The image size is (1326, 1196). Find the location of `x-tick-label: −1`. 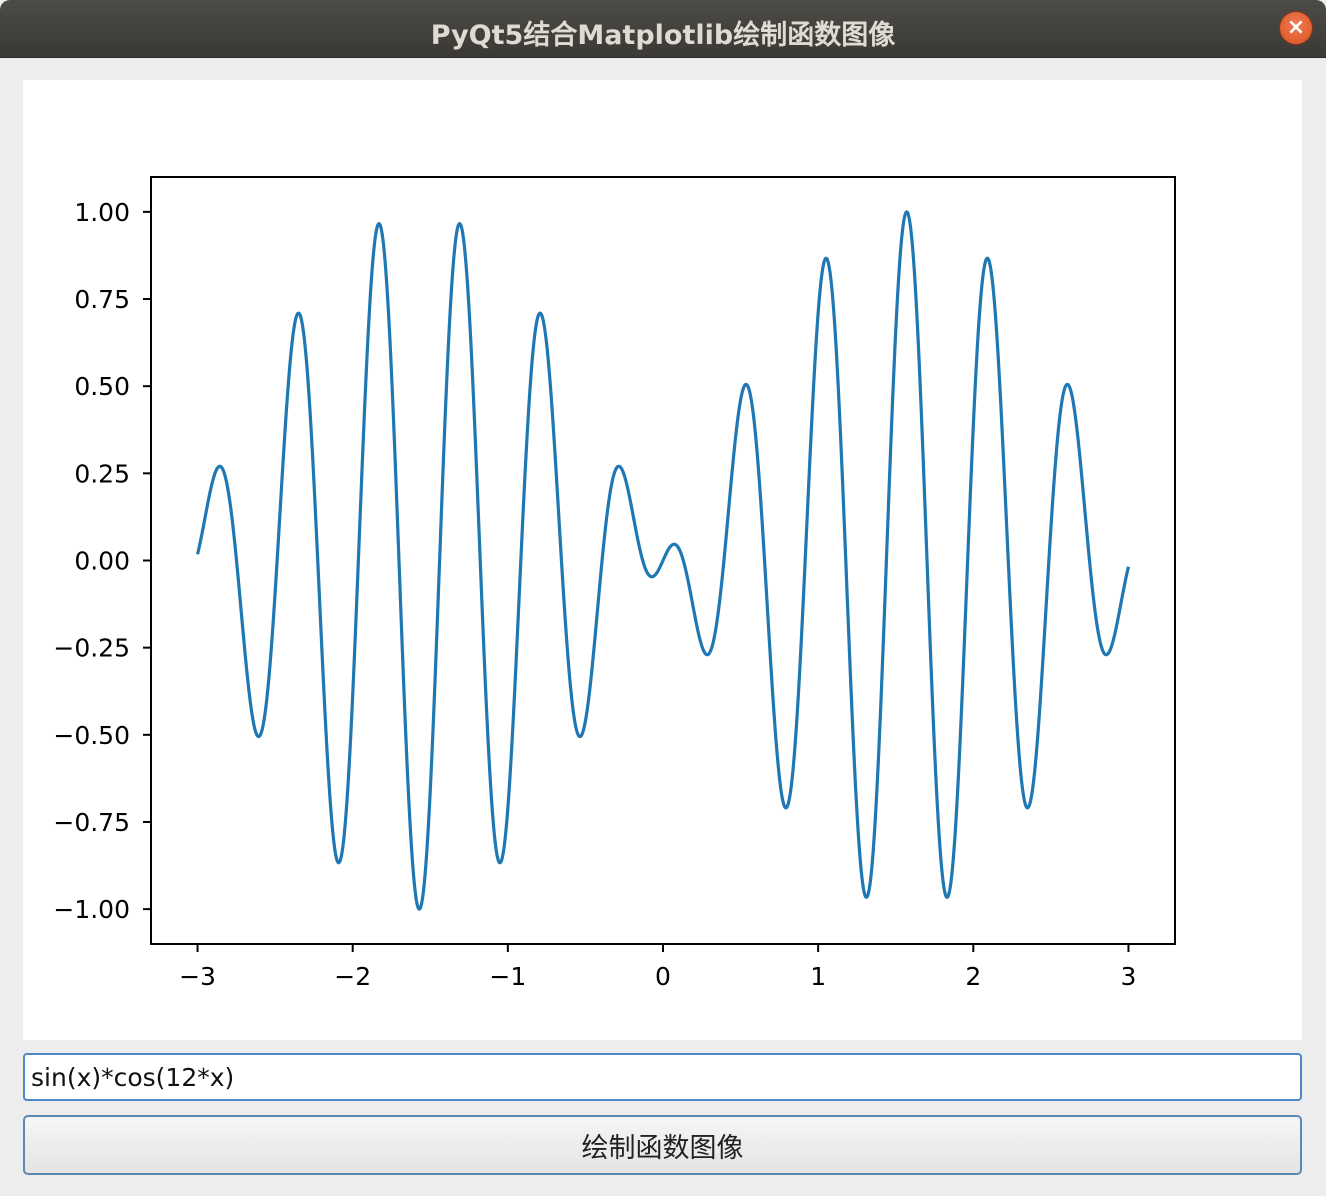

x-tick-label: −1 is located at coordinates (507, 976).